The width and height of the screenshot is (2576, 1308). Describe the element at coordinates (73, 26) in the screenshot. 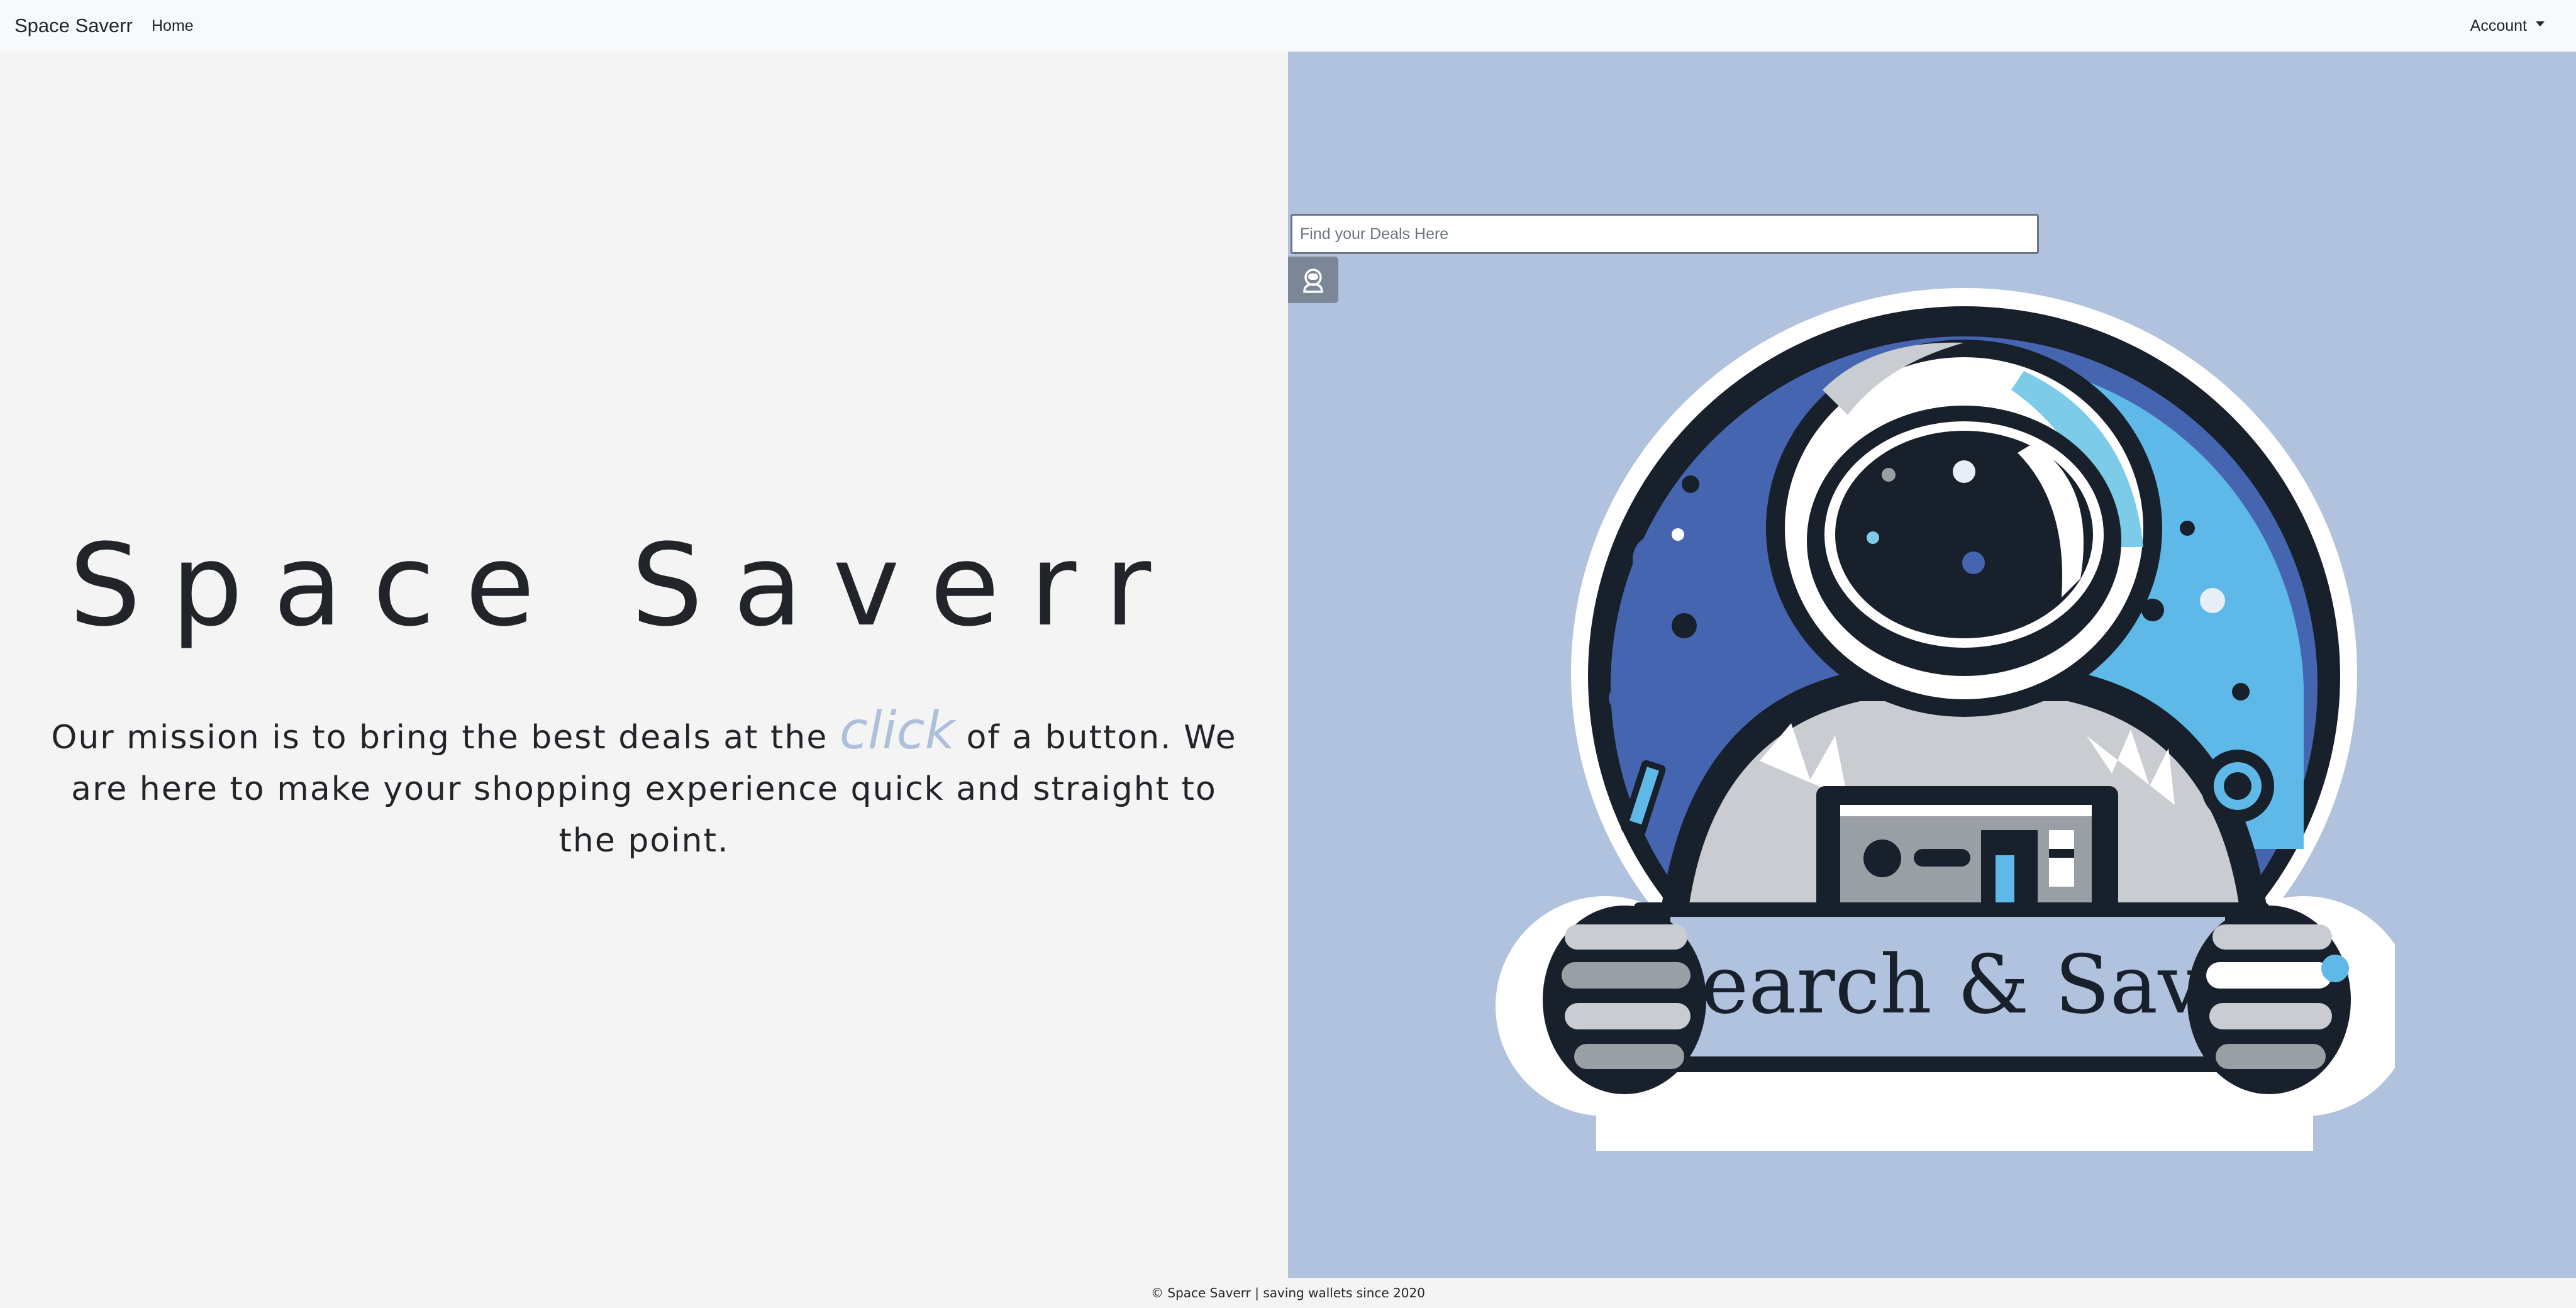

I see `navbar-brand: Space Saverr` at that location.